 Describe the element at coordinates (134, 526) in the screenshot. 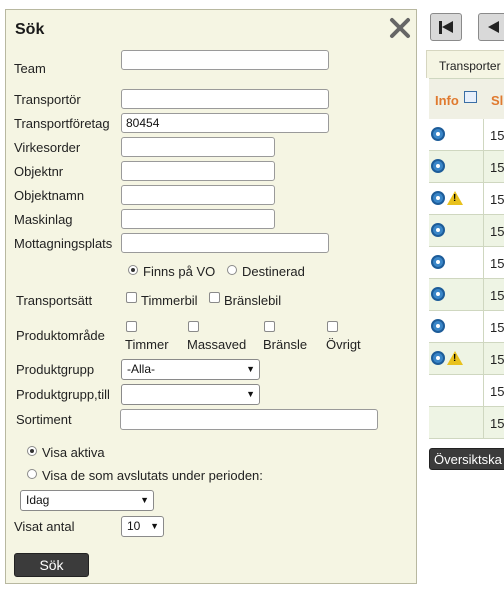

I see `visat-antal-value: 10` at that location.